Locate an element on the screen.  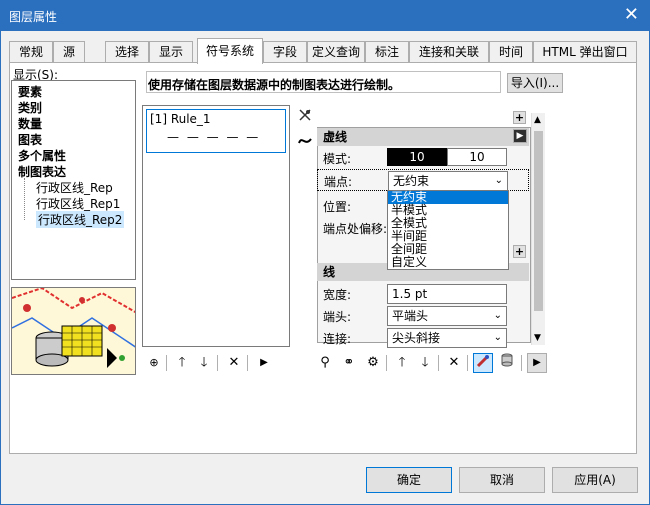
tab-source: 源 is located at coordinates (69, 52).